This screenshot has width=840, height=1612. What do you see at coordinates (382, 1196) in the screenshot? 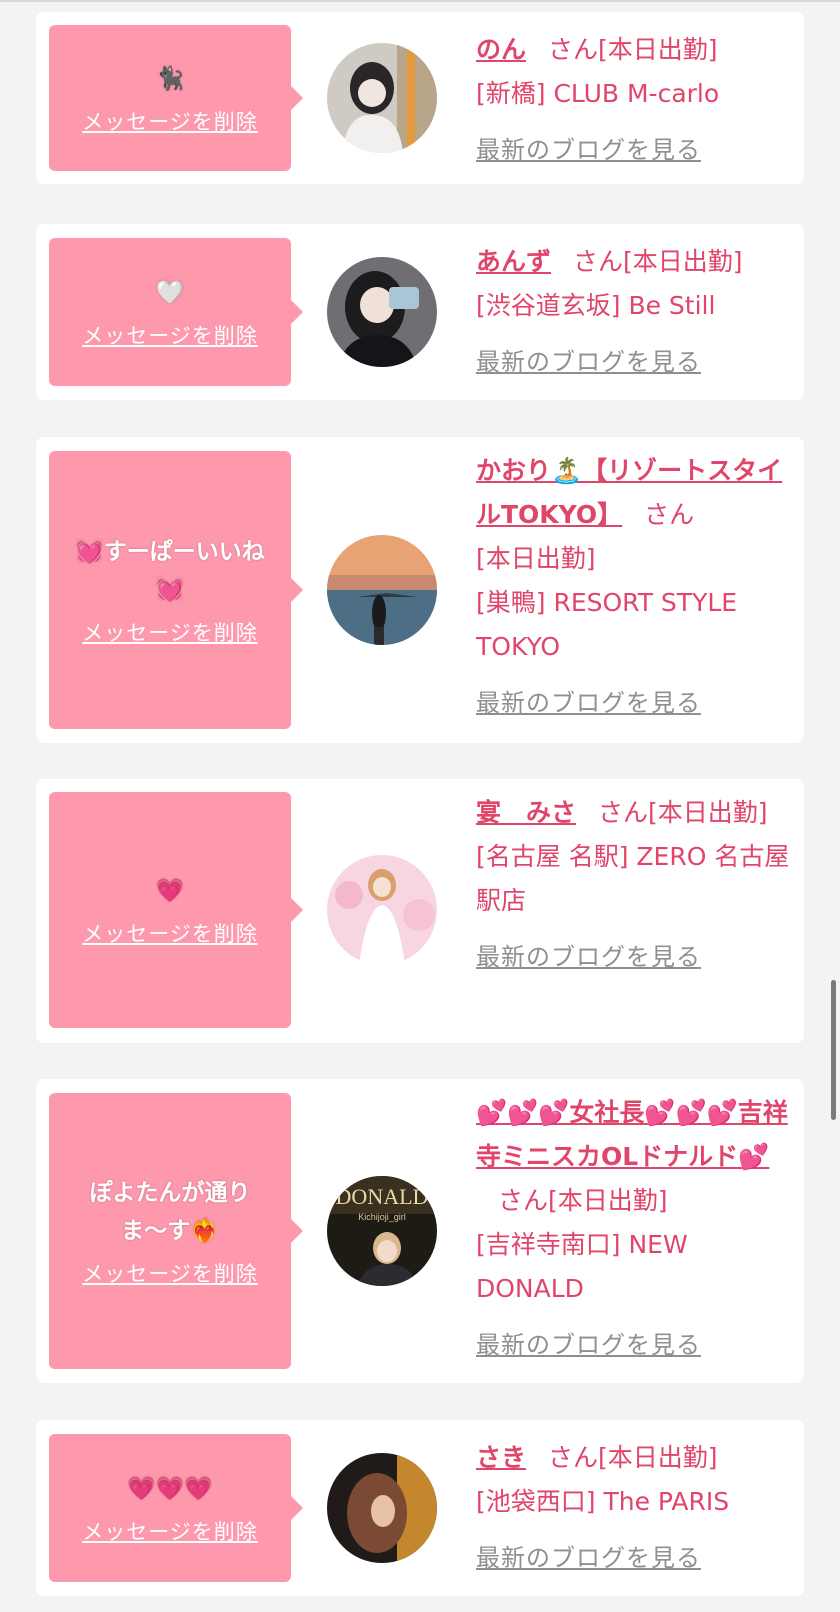
I see `avatar-sign-text: DONALD` at bounding box center [382, 1196].